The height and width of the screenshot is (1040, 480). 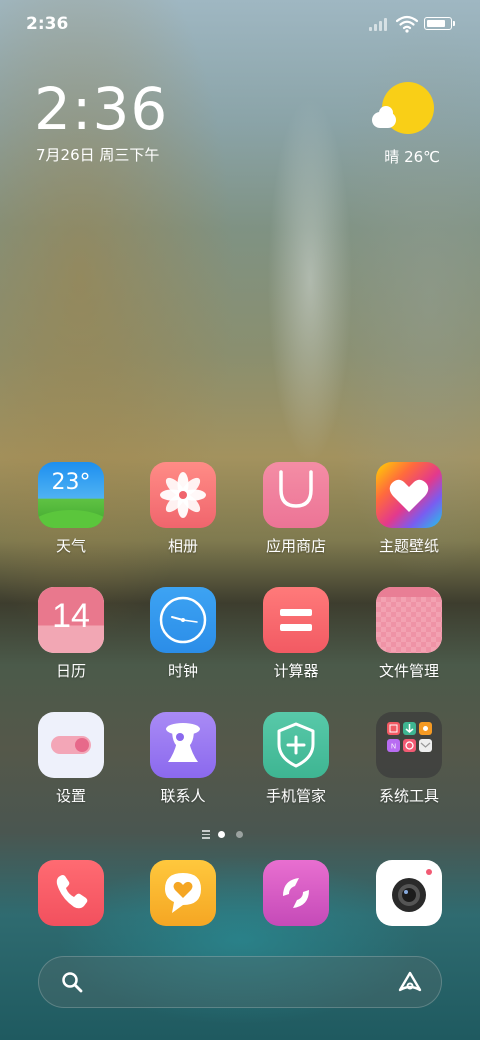 I want to click on app-label: 天气, so click(x=70, y=546).